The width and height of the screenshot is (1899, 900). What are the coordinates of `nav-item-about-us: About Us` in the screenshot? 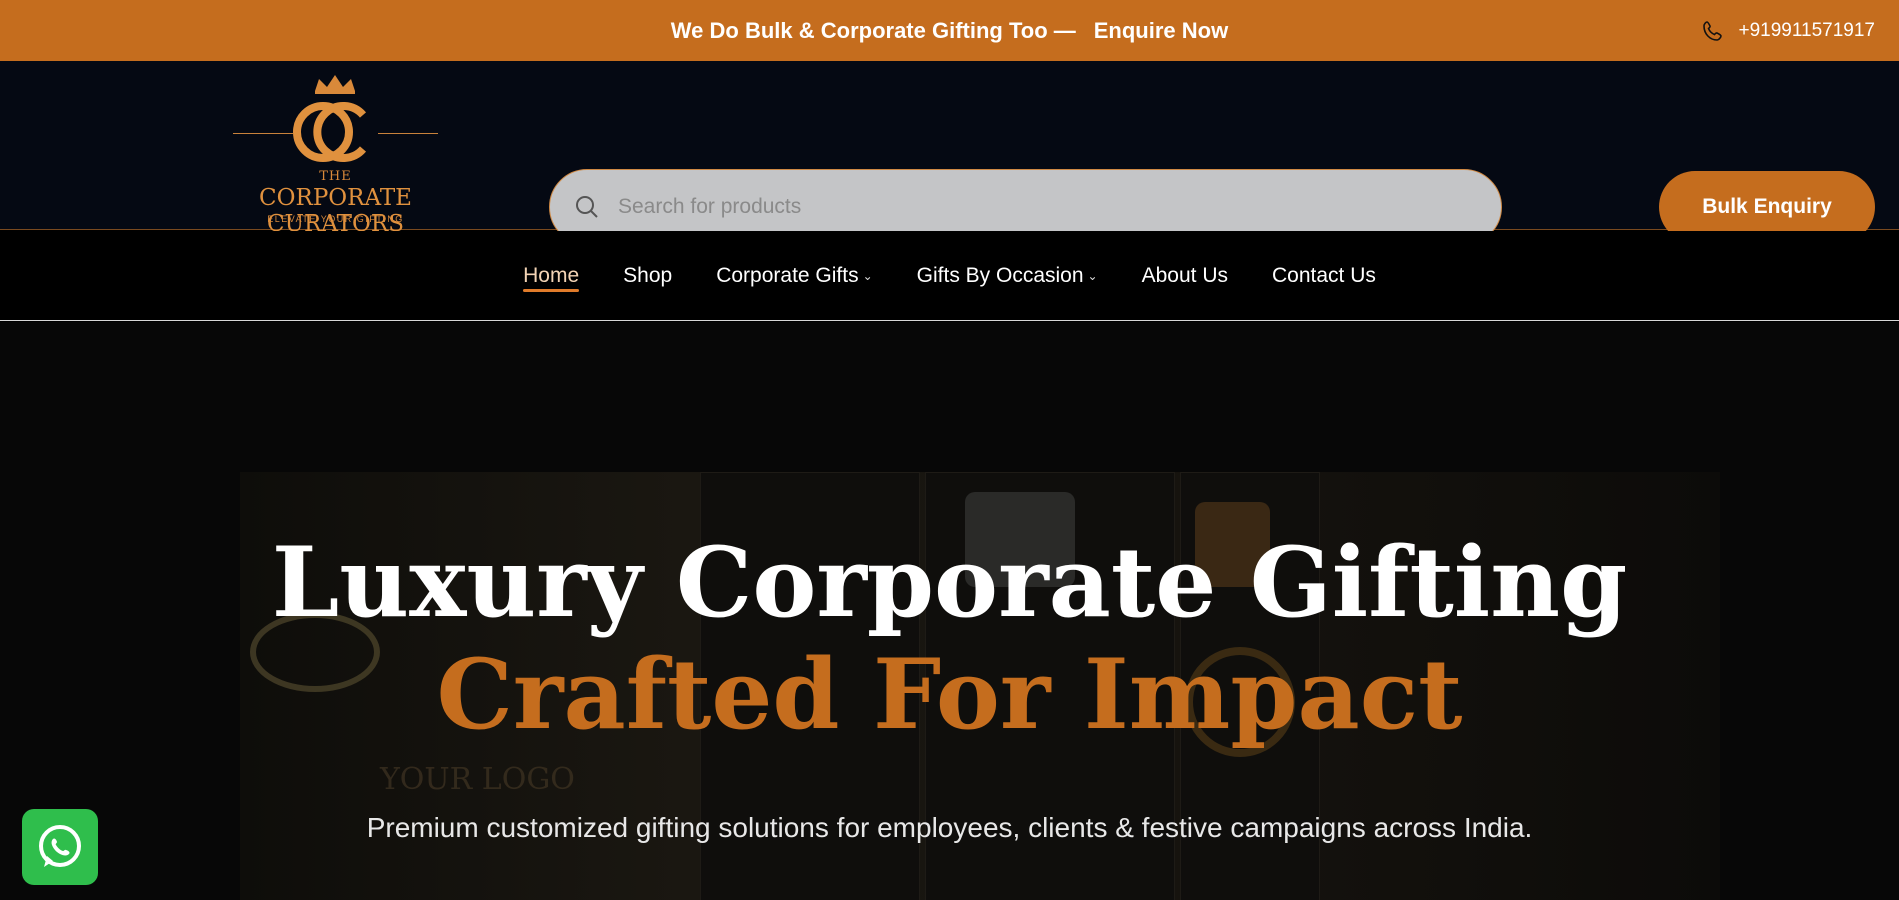 It's located at (1185, 276).